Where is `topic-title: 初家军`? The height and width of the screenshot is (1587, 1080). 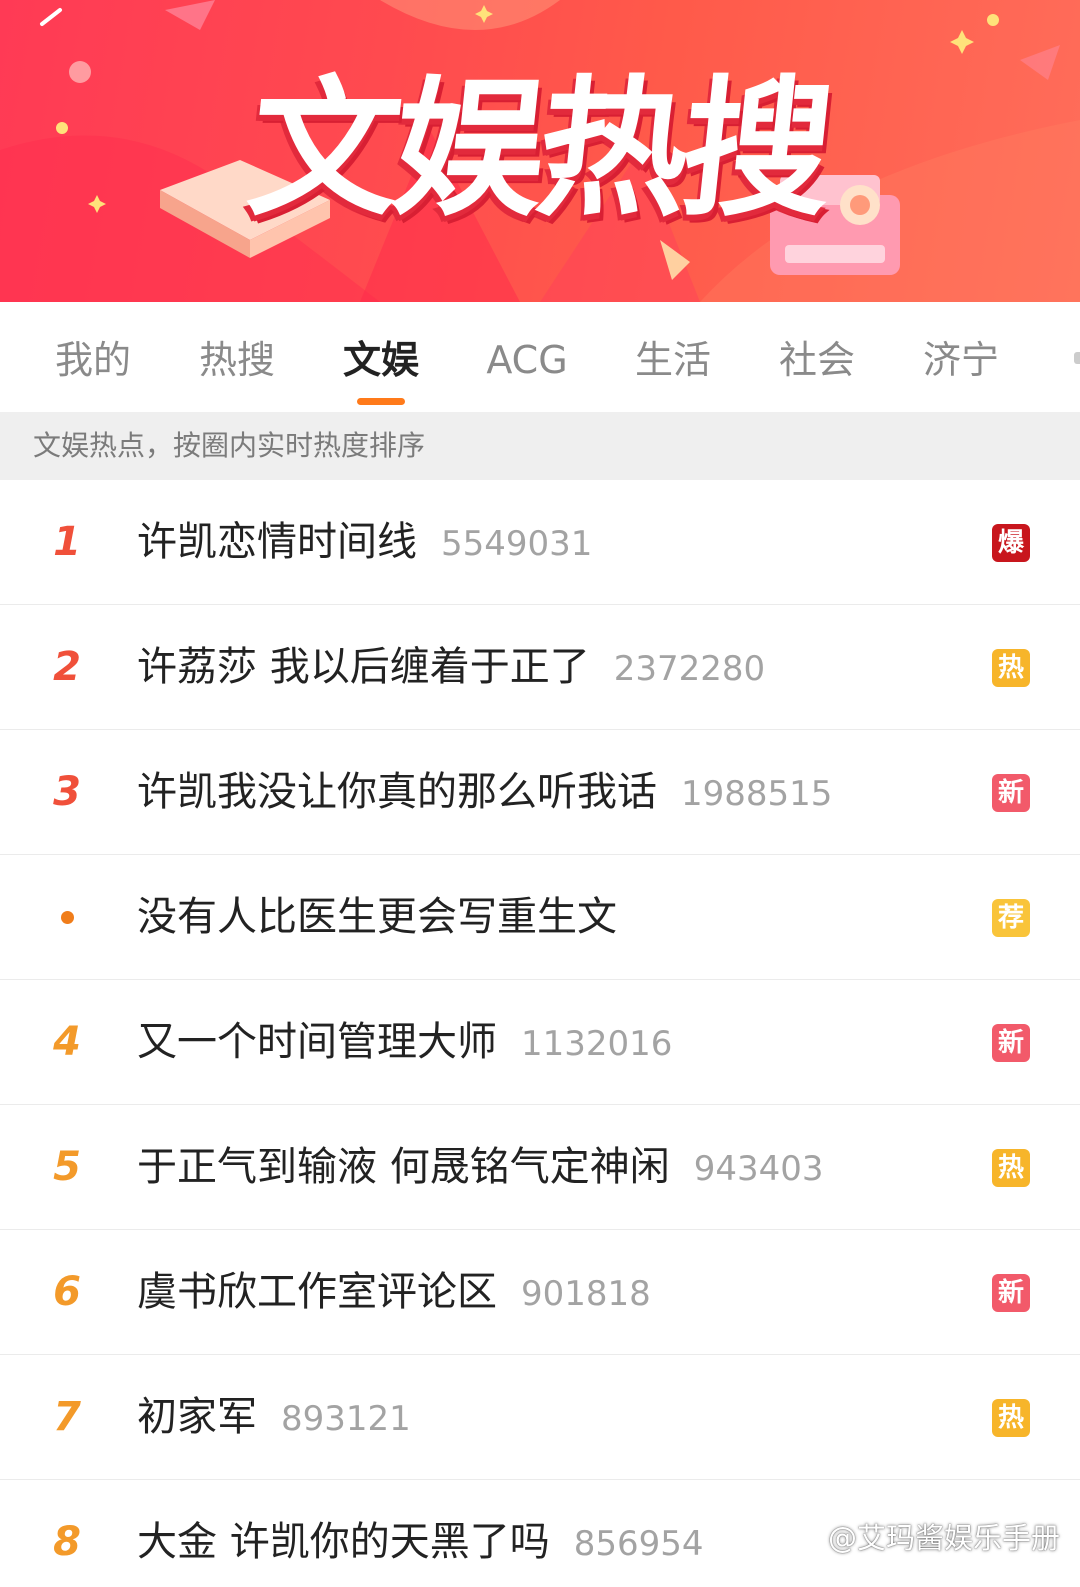 topic-title: 初家军 is located at coordinates (197, 1417).